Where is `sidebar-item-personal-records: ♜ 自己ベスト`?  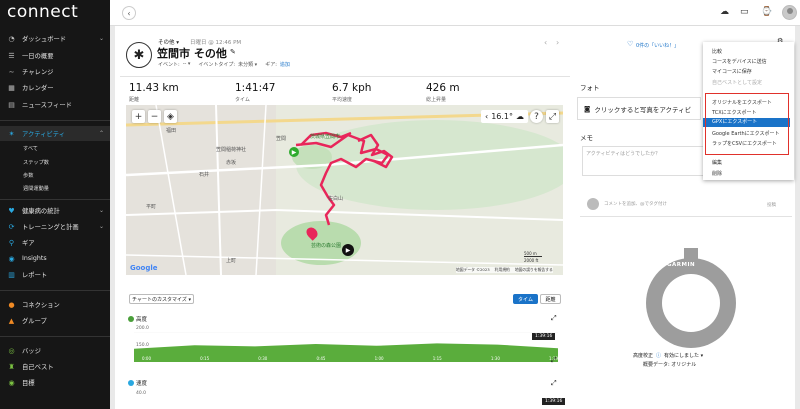 sidebar-item-personal-records: ♜ 自己ベスト is located at coordinates (55, 366).